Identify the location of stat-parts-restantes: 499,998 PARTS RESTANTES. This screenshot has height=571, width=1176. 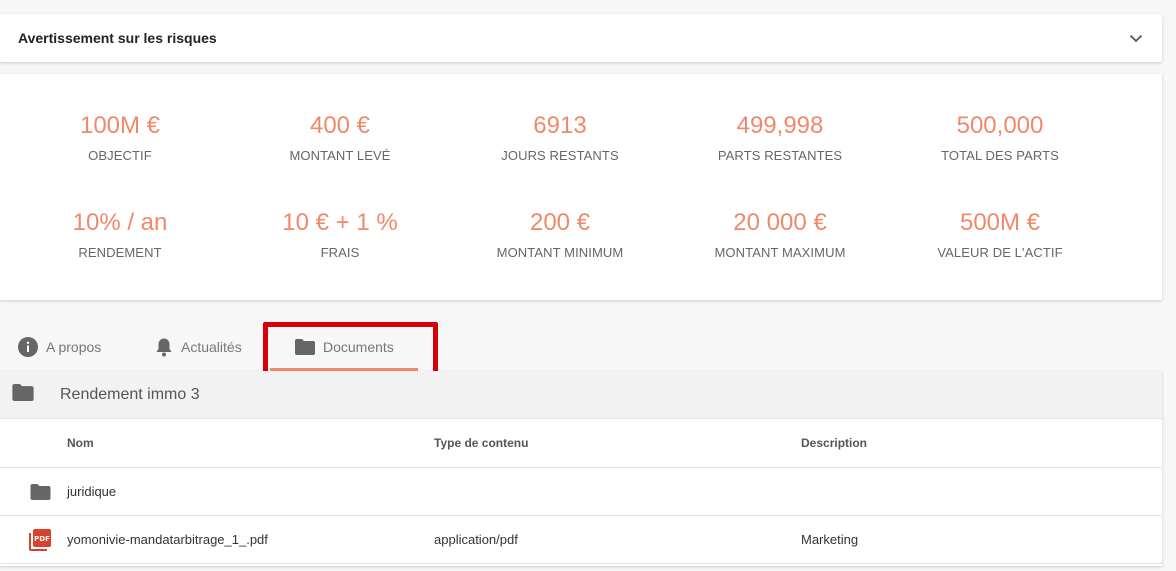
(780, 137).